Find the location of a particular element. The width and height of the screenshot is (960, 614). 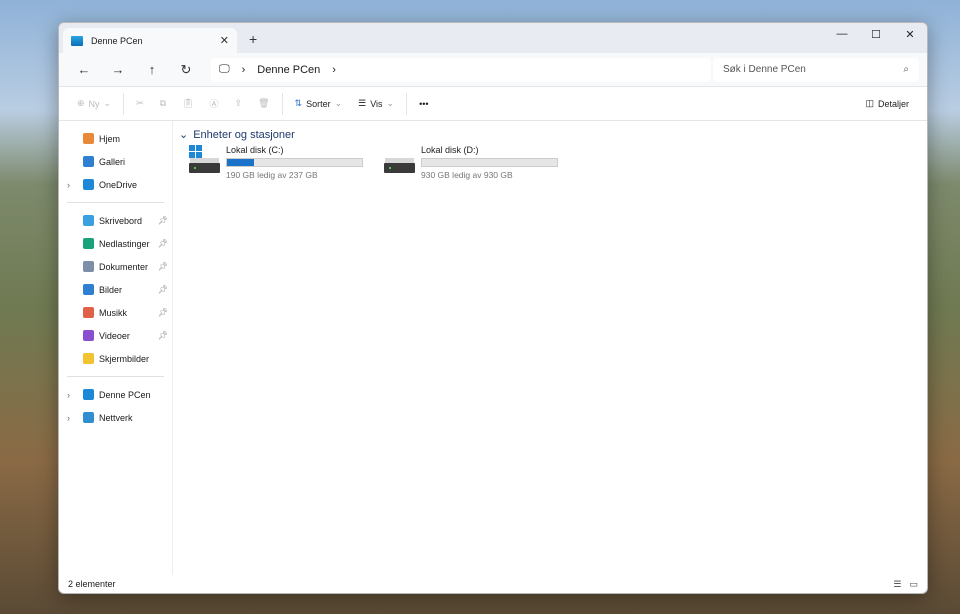

paste-button: 📋︎ is located at coordinates (187, 104).